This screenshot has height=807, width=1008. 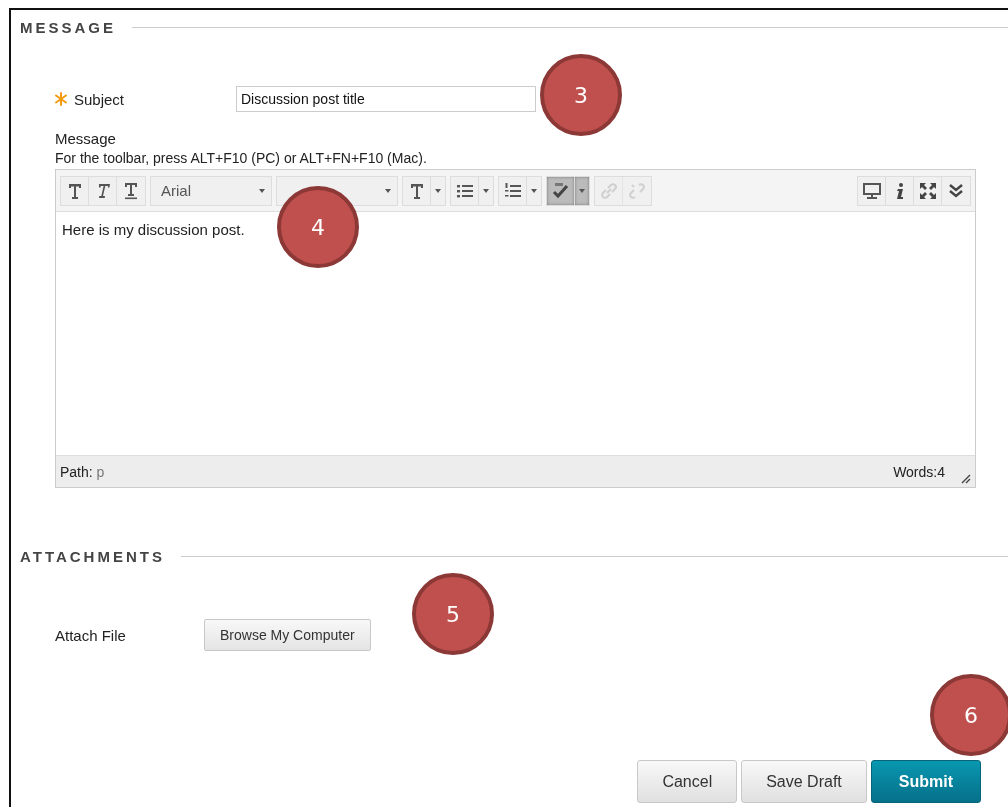 I want to click on editor-text: Here is my discussion post., so click(x=153, y=229).